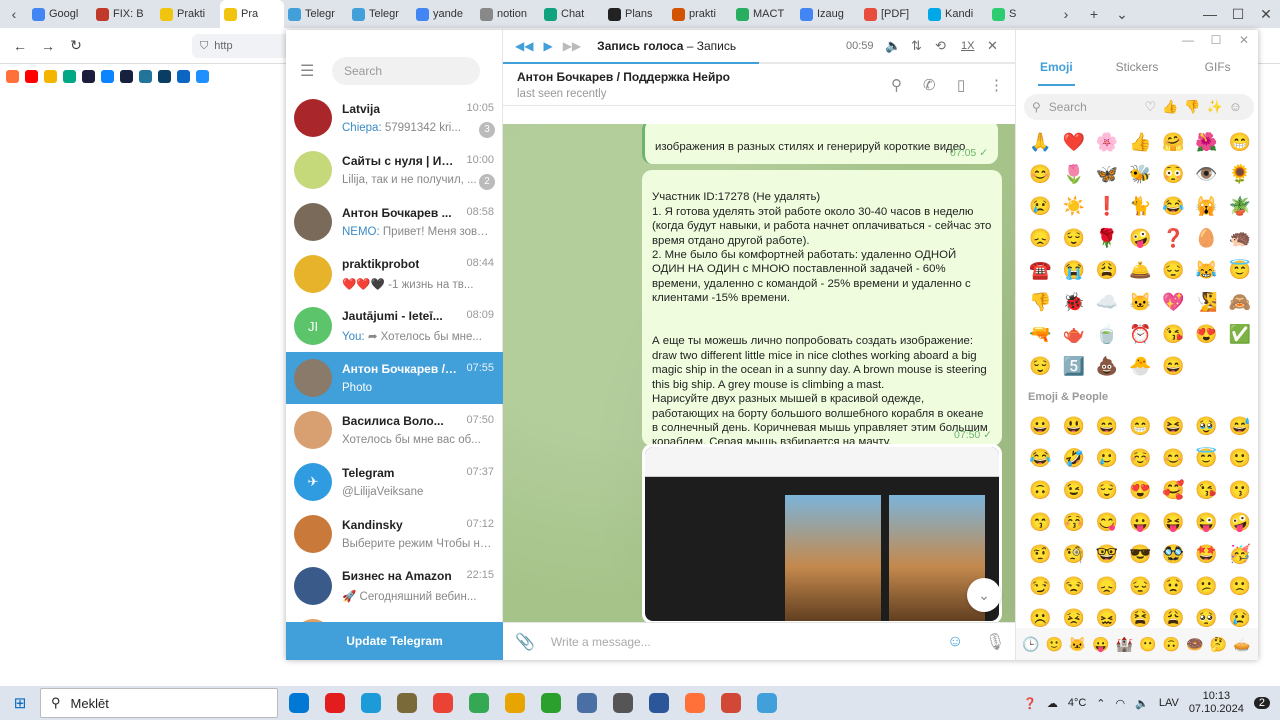  I want to click on repeat-icon: ⟲, so click(940, 46).